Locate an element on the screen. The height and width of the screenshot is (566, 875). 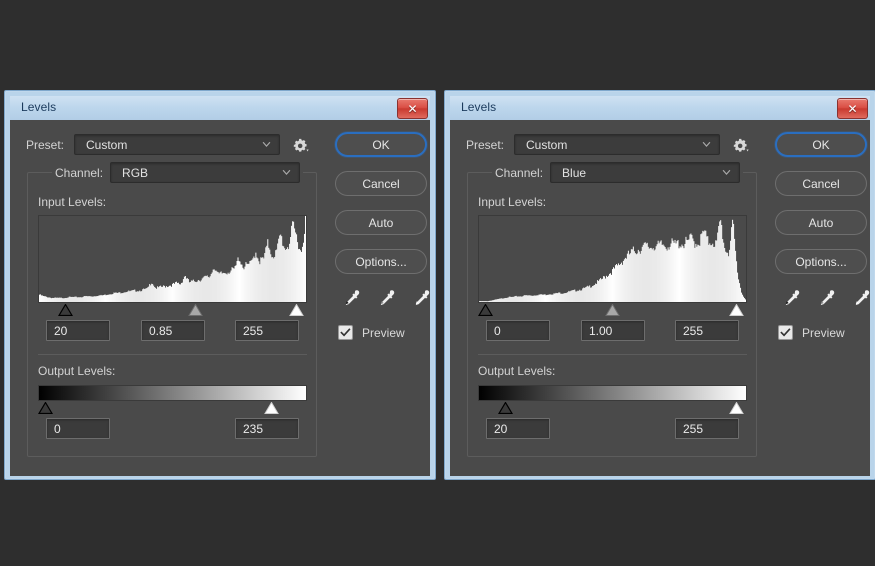
channel-value: Blue is located at coordinates (574, 172).